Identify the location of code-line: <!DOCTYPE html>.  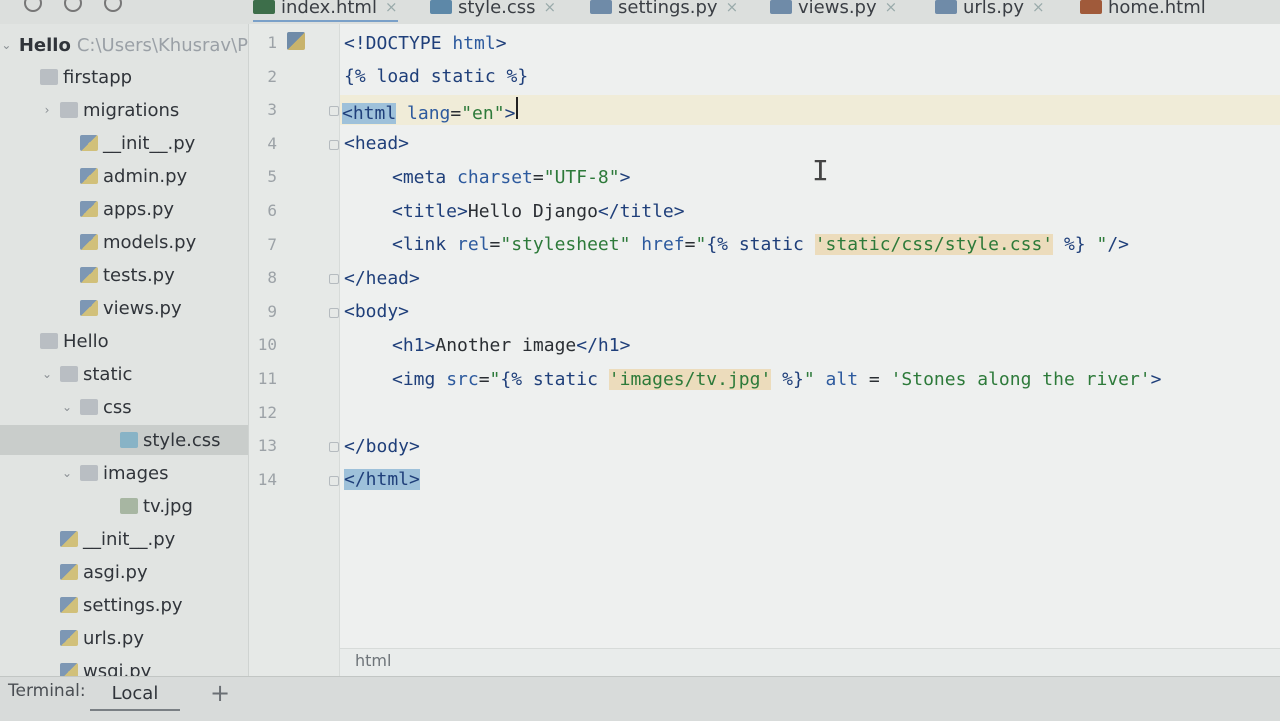
(424, 43).